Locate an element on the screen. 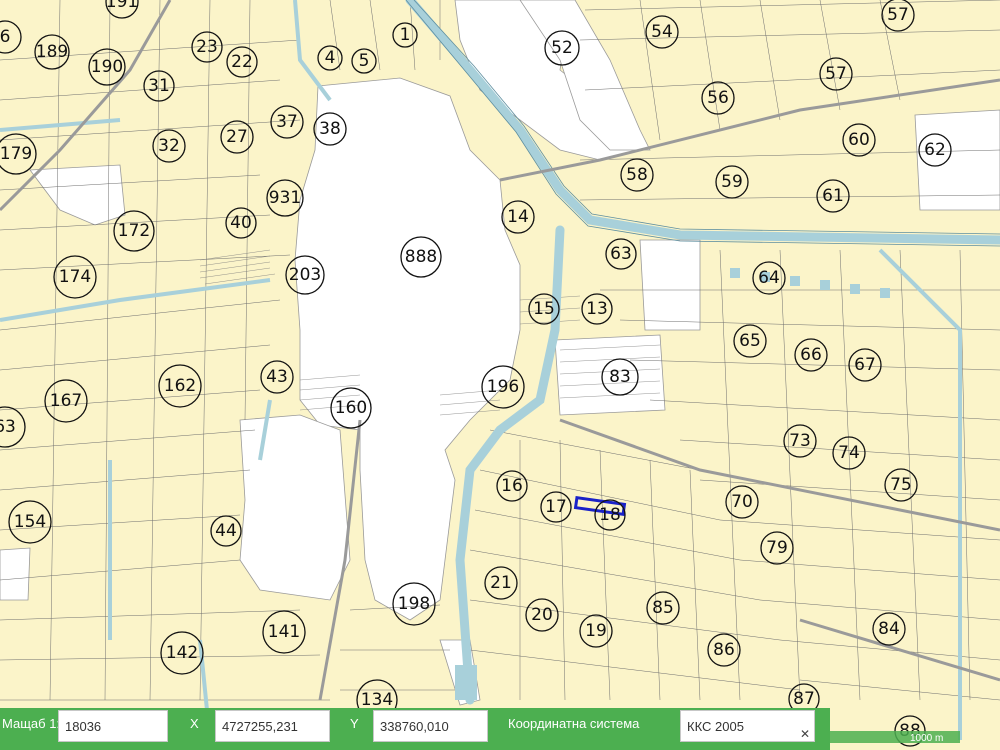  parcel-number: 62 is located at coordinates (935, 150).